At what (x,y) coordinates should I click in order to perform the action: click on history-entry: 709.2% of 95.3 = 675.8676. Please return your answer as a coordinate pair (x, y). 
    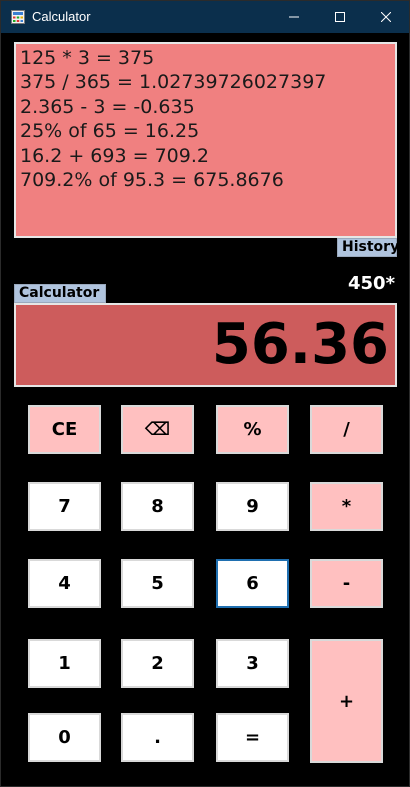
    Looking at the image, I should click on (152, 180).